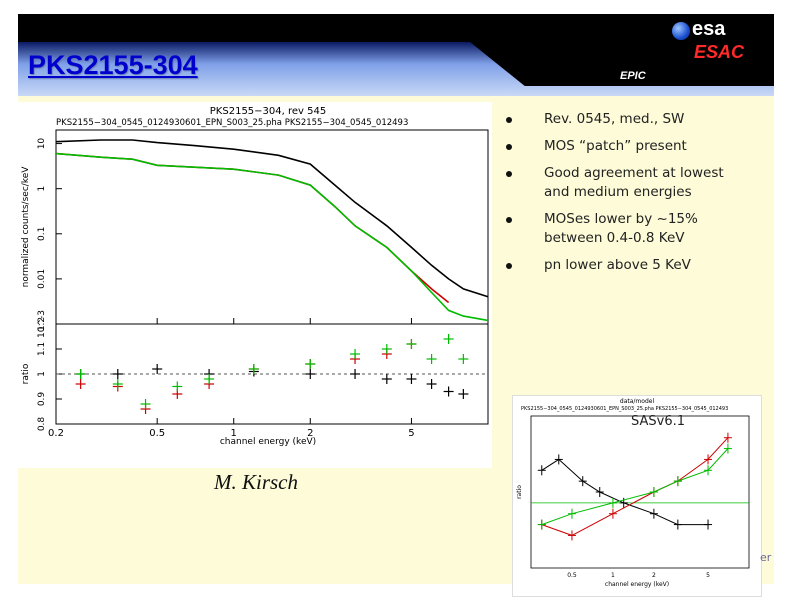 The image size is (792, 612). What do you see at coordinates (719, 52) in the screenshot?
I see `org-label: ESAC` at bounding box center [719, 52].